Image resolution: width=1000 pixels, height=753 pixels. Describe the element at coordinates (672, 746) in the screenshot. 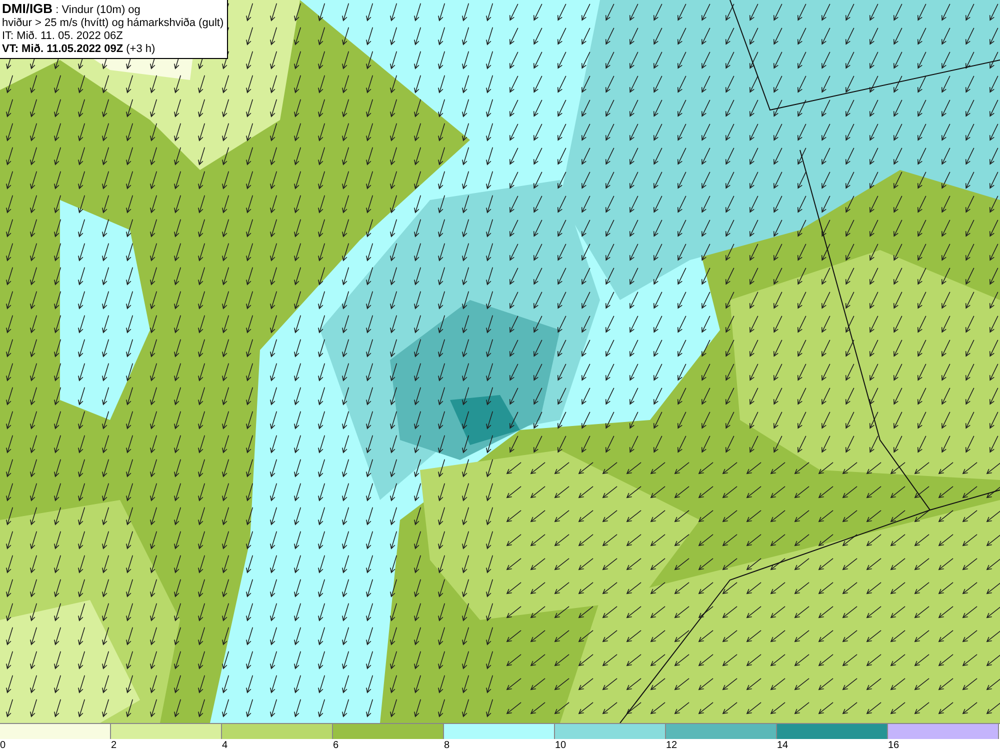

I see `legend-tick-label: 12` at that location.